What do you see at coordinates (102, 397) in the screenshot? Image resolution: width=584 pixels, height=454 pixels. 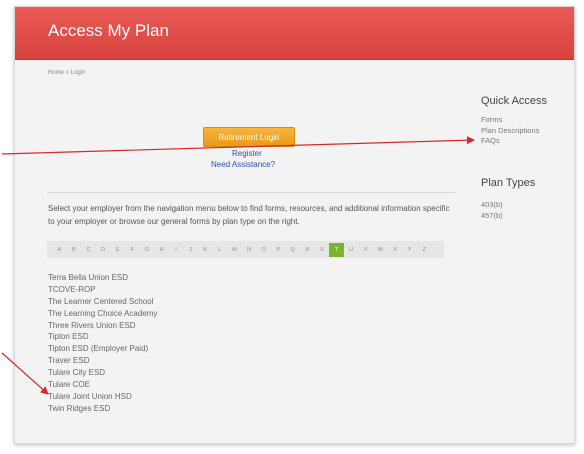 I see `employer-link: Tulare Joint Union HSD` at bounding box center [102, 397].